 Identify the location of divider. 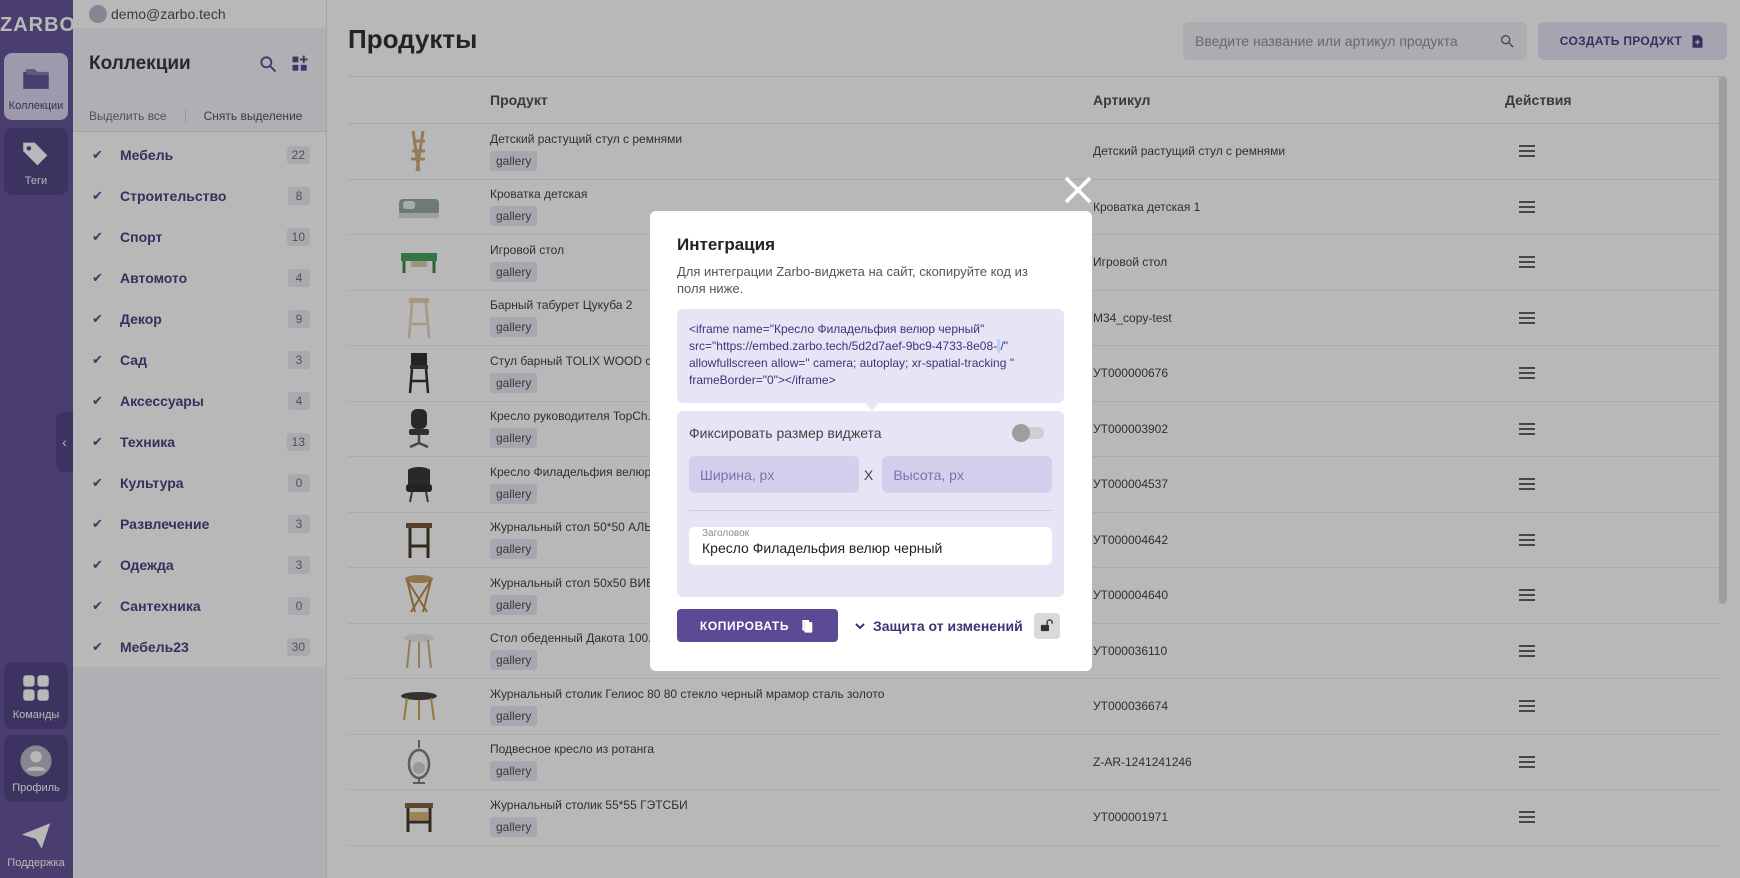
(870, 510).